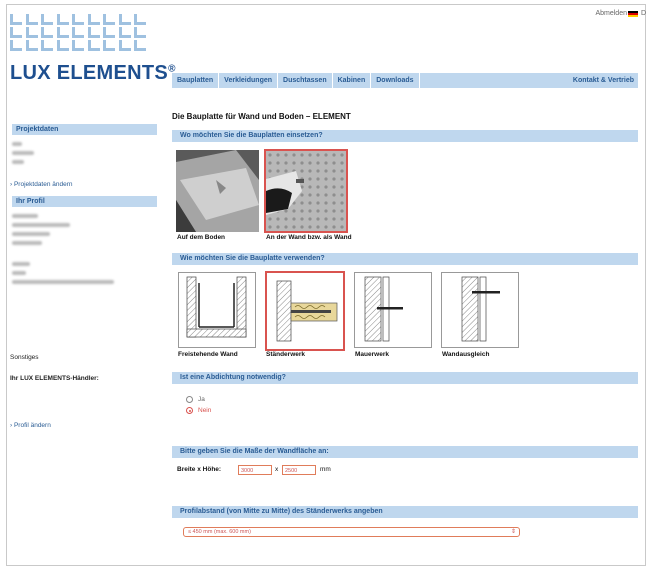 The image size is (647, 567). I want to click on misc-label: Sonstiges, so click(24, 357).